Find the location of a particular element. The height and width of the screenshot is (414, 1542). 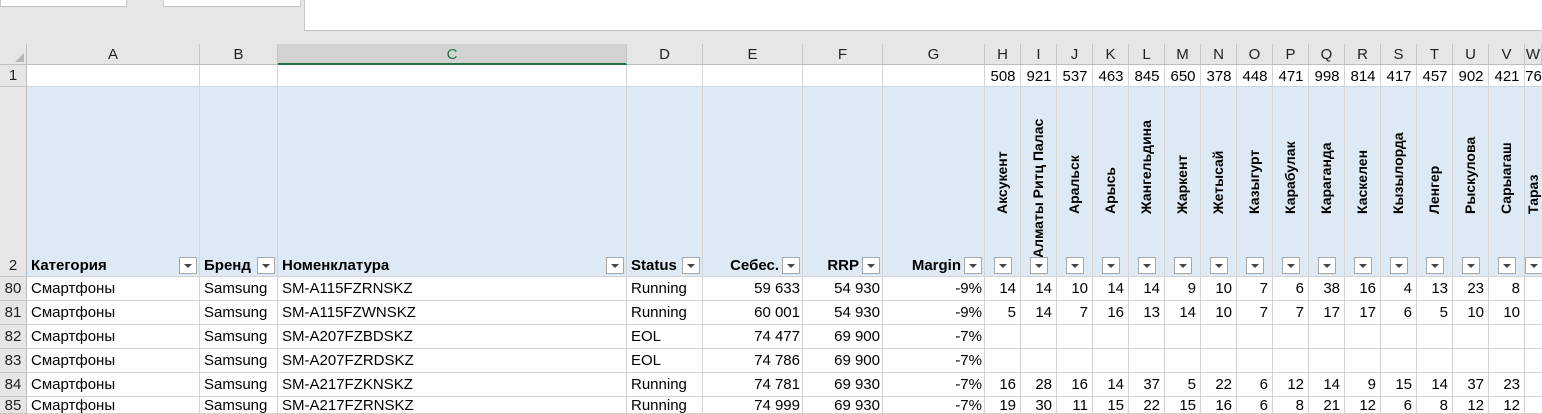

column-header-v: V is located at coordinates (1507, 54).